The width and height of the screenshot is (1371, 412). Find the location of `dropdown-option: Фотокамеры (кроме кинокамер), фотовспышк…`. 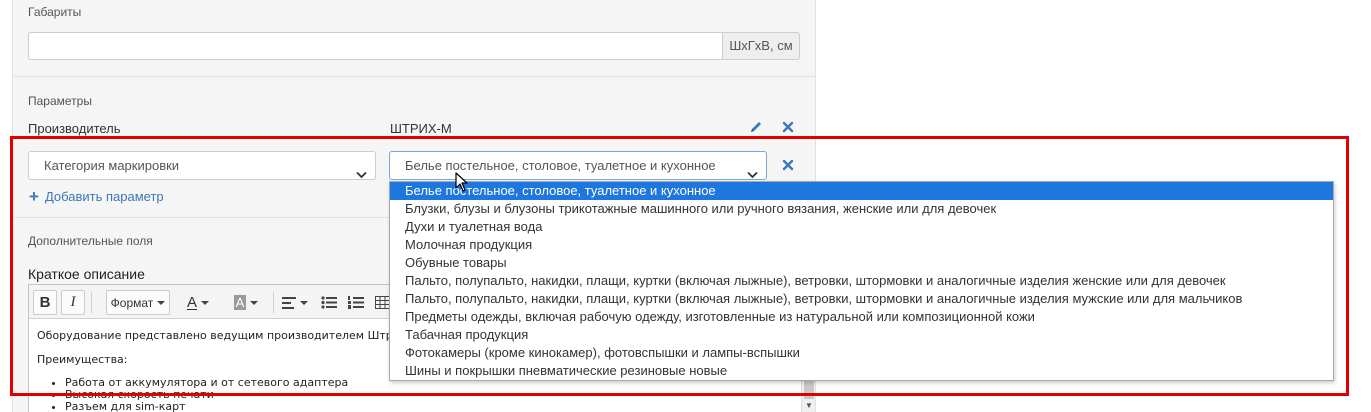

dropdown-option: Фотокамеры (кроме кинокамер), фотовспышк… is located at coordinates (861, 353).